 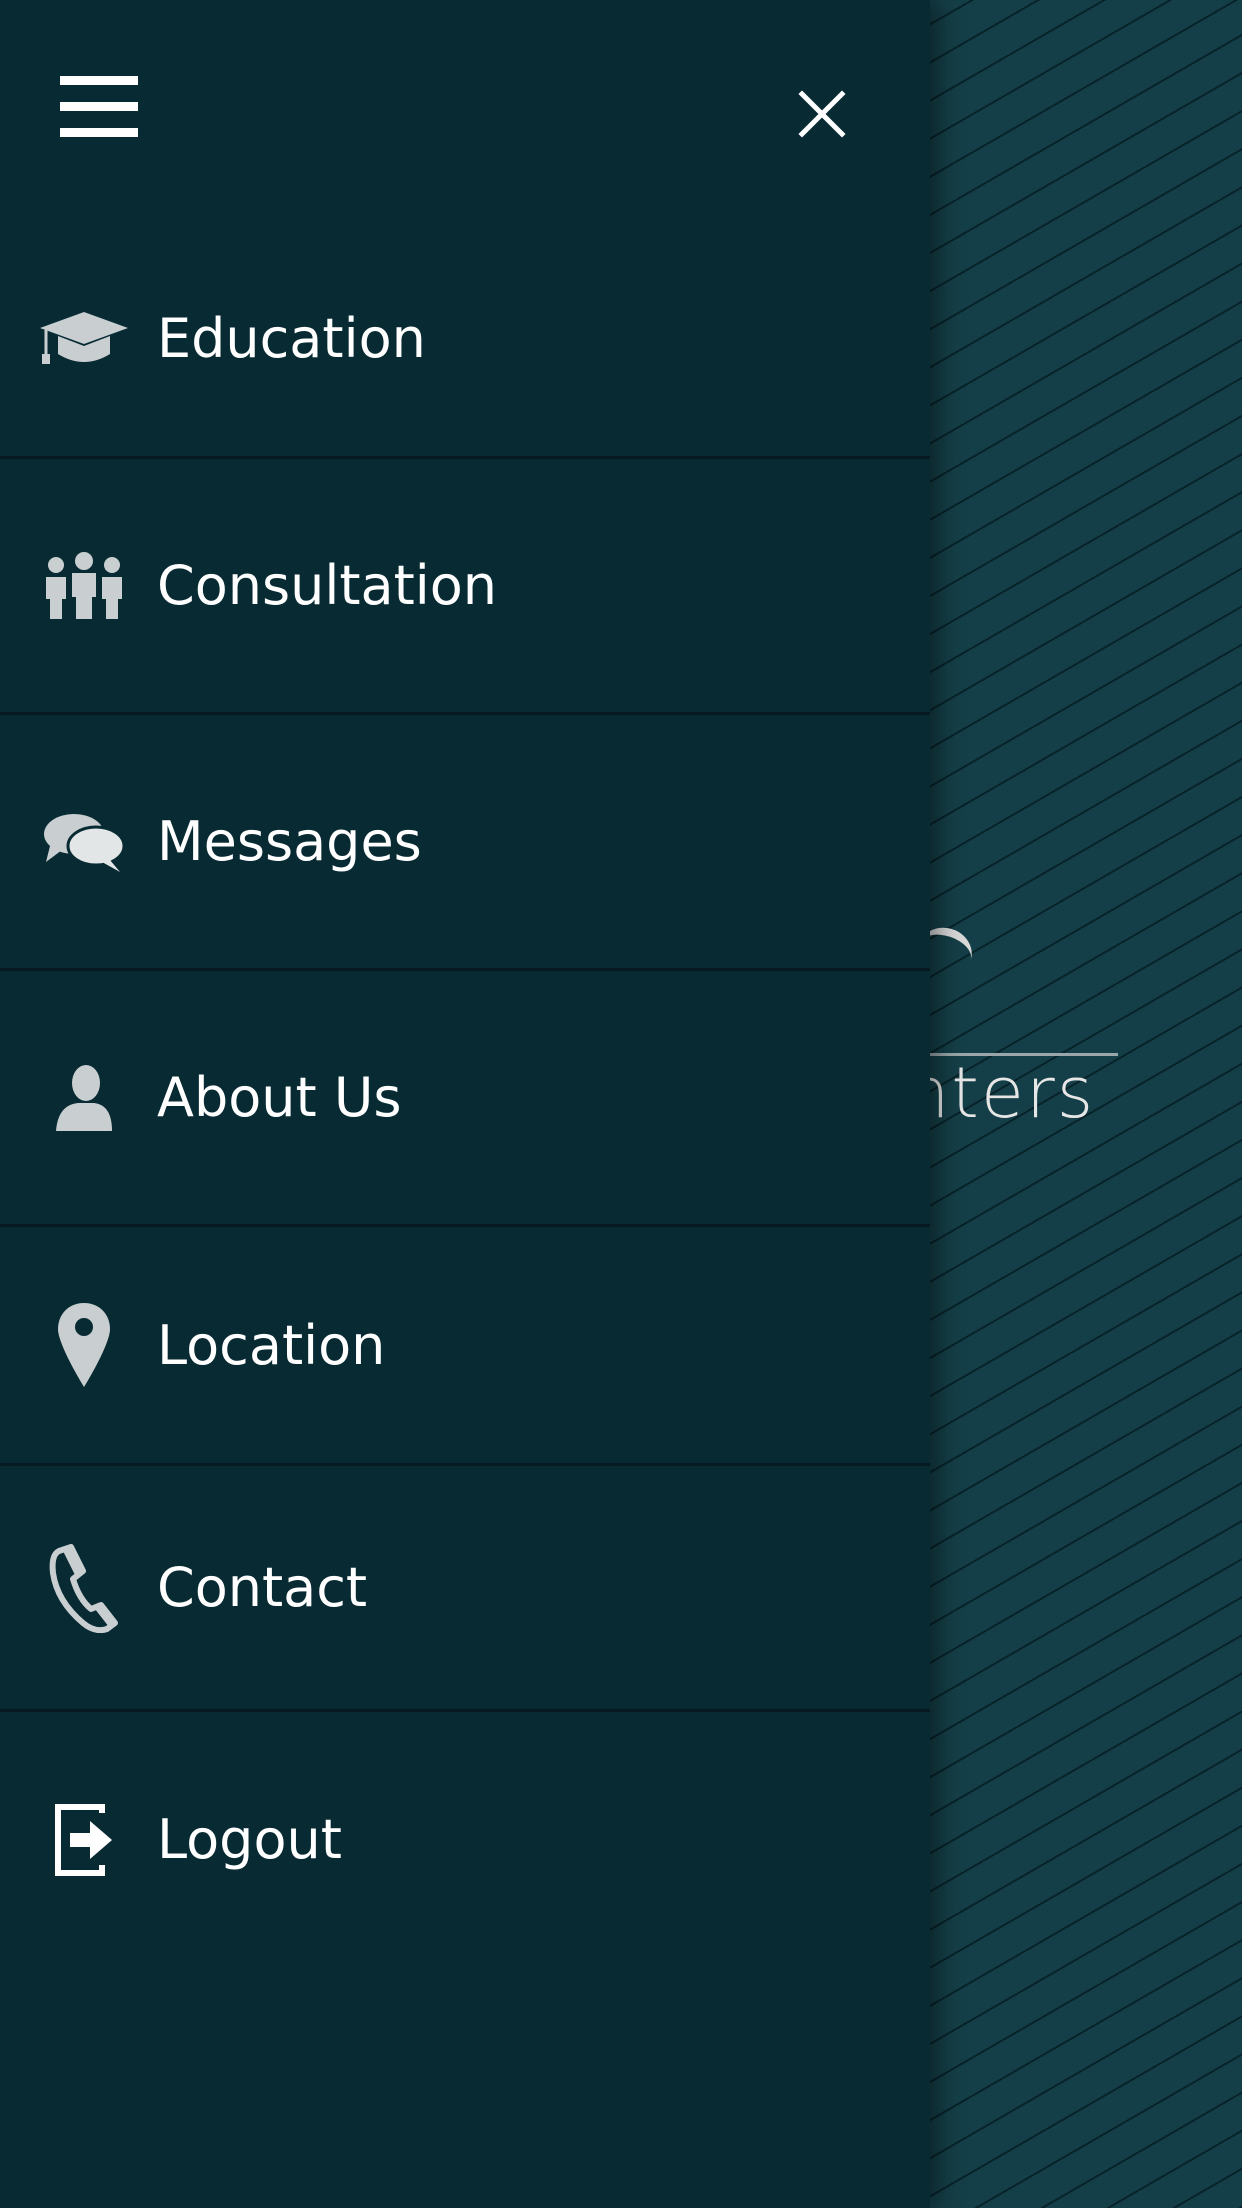 I want to click on menu-item-consultation: Consultation, so click(x=465, y=587).